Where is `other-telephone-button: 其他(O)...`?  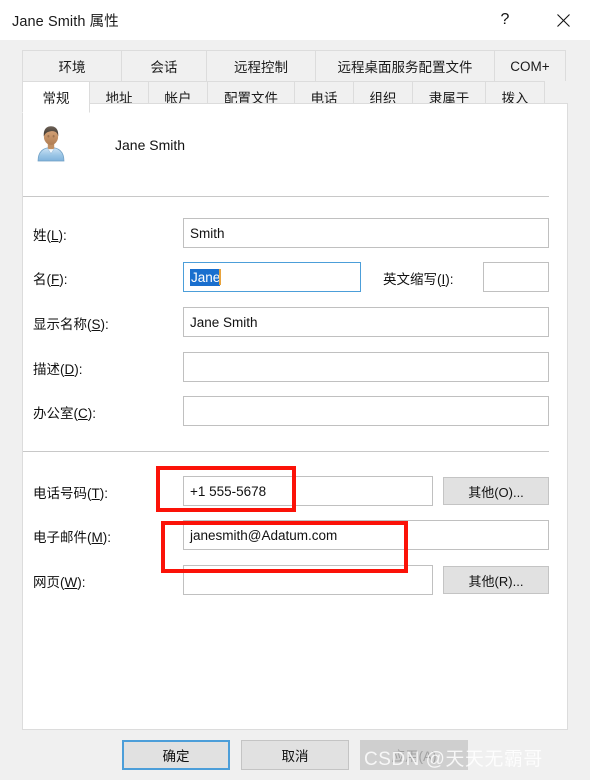 other-telephone-button: 其他(O)... is located at coordinates (496, 491).